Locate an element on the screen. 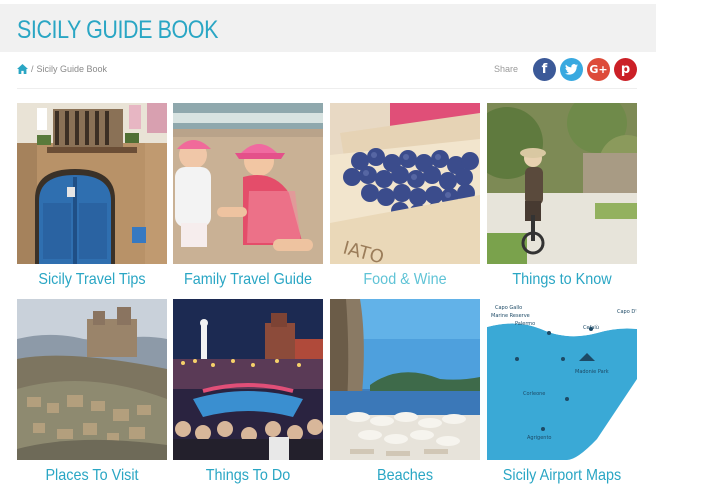  tile-things-to-do: Things To Do is located at coordinates (248, 392).